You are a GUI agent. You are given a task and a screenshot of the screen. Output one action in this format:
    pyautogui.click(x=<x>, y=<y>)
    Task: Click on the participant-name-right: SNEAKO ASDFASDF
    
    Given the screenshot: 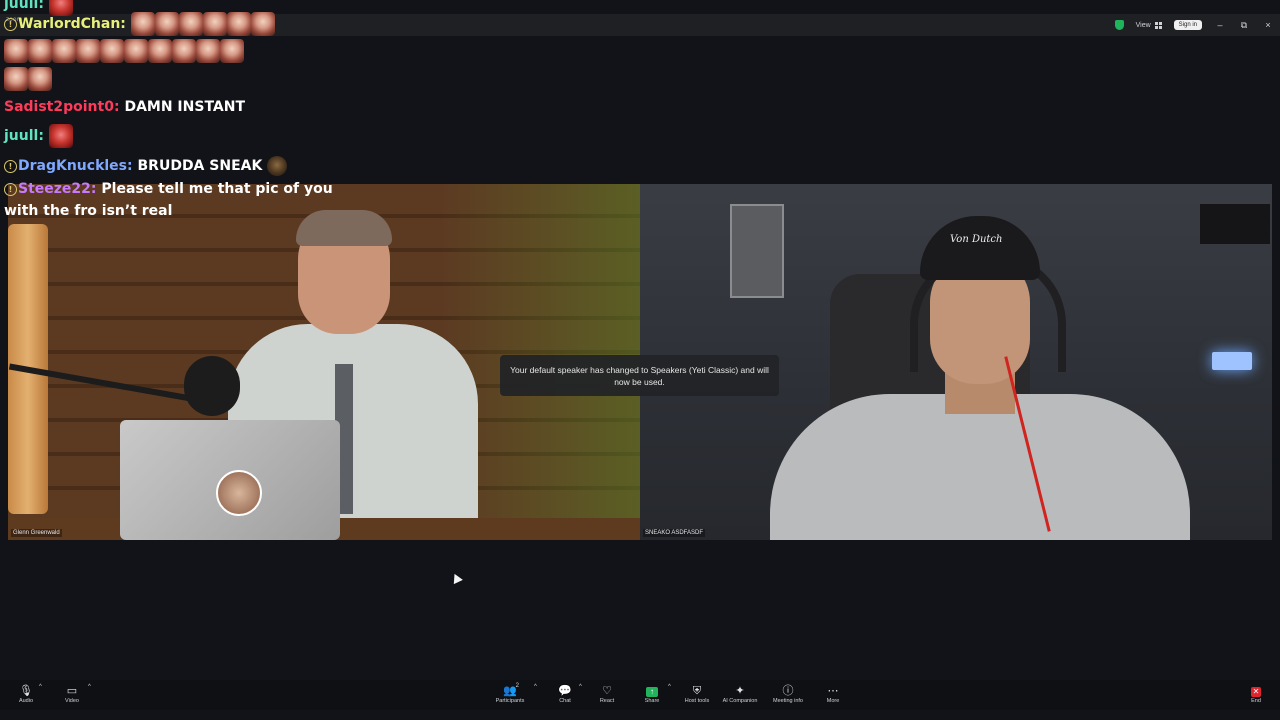 What is the action you would take?
    pyautogui.click(x=674, y=533)
    